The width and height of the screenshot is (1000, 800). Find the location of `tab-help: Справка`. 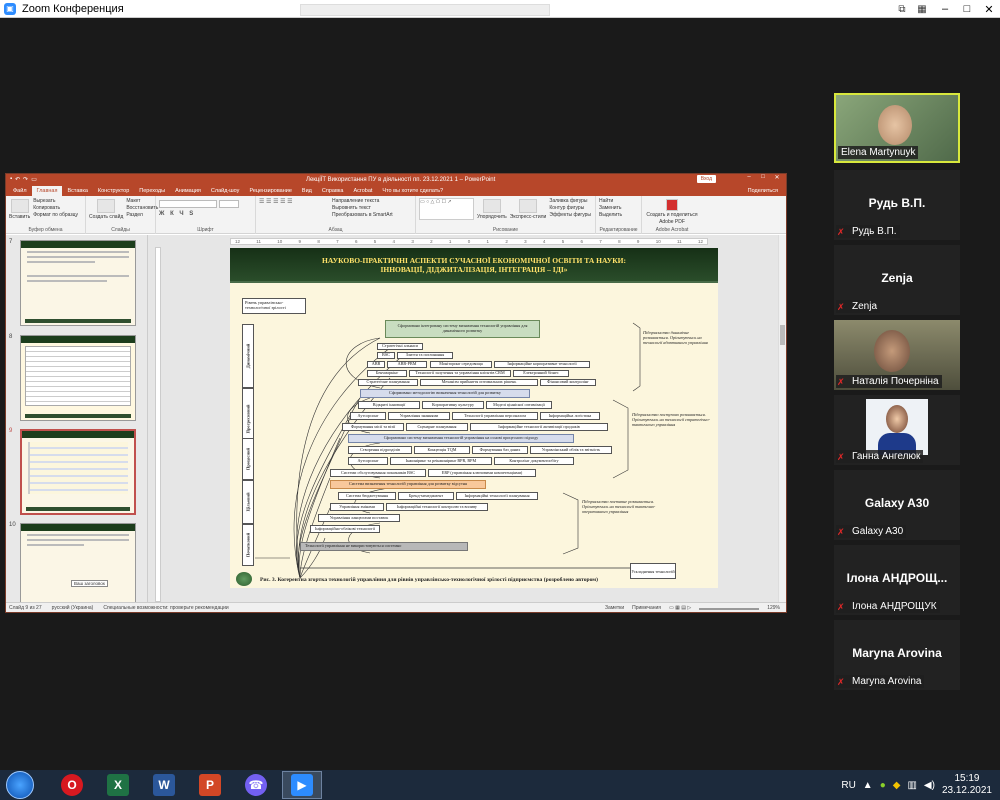

tab-help: Справка is located at coordinates (333, 191).